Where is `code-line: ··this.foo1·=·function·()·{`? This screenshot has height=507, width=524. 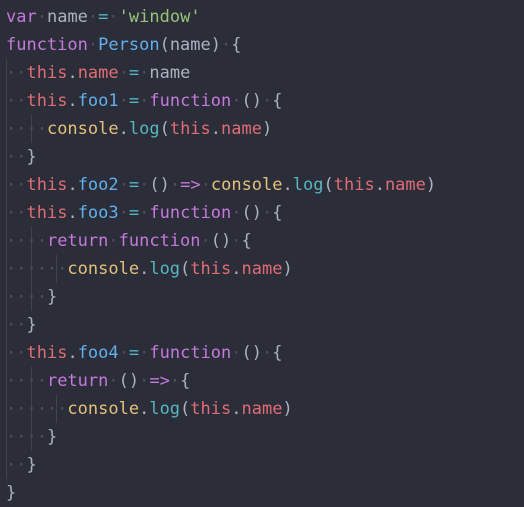
code-line: ··this.foo1·=·function·()·{ is located at coordinates (262, 101).